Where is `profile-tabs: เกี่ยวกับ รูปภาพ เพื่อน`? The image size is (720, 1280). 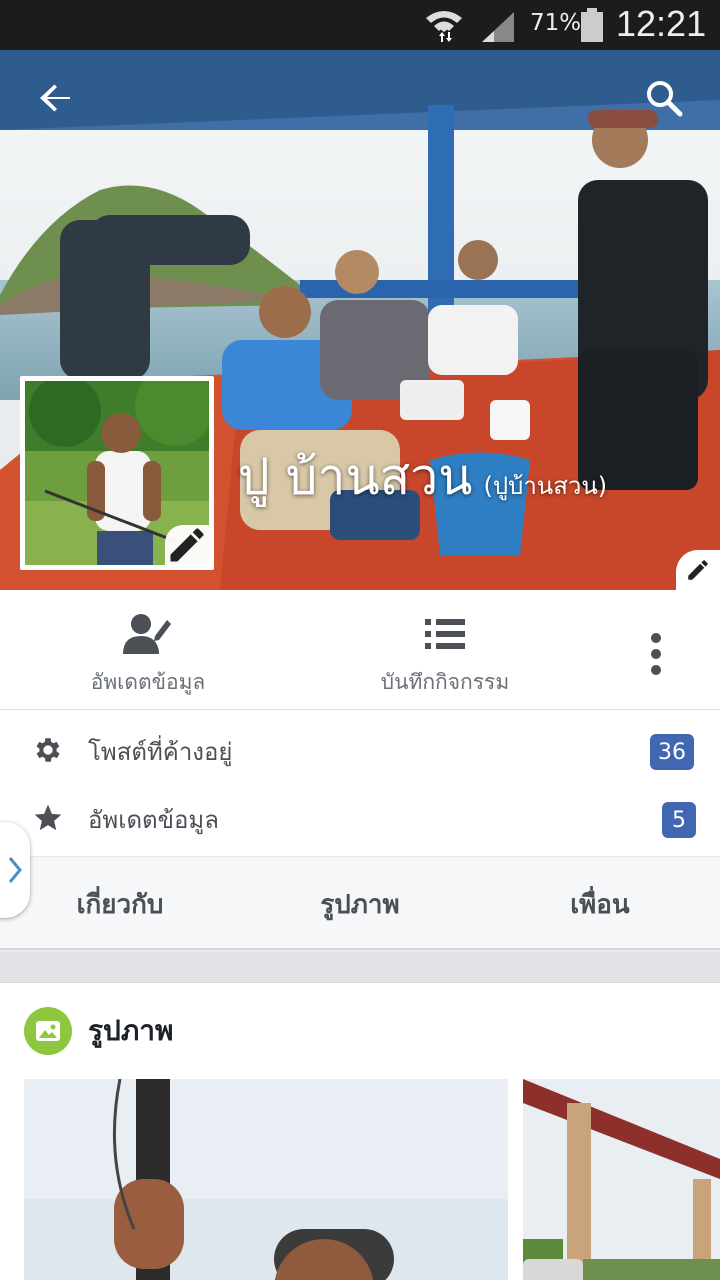 profile-tabs: เกี่ยวกับ รูปภาพ เพื่อน is located at coordinates (360, 903).